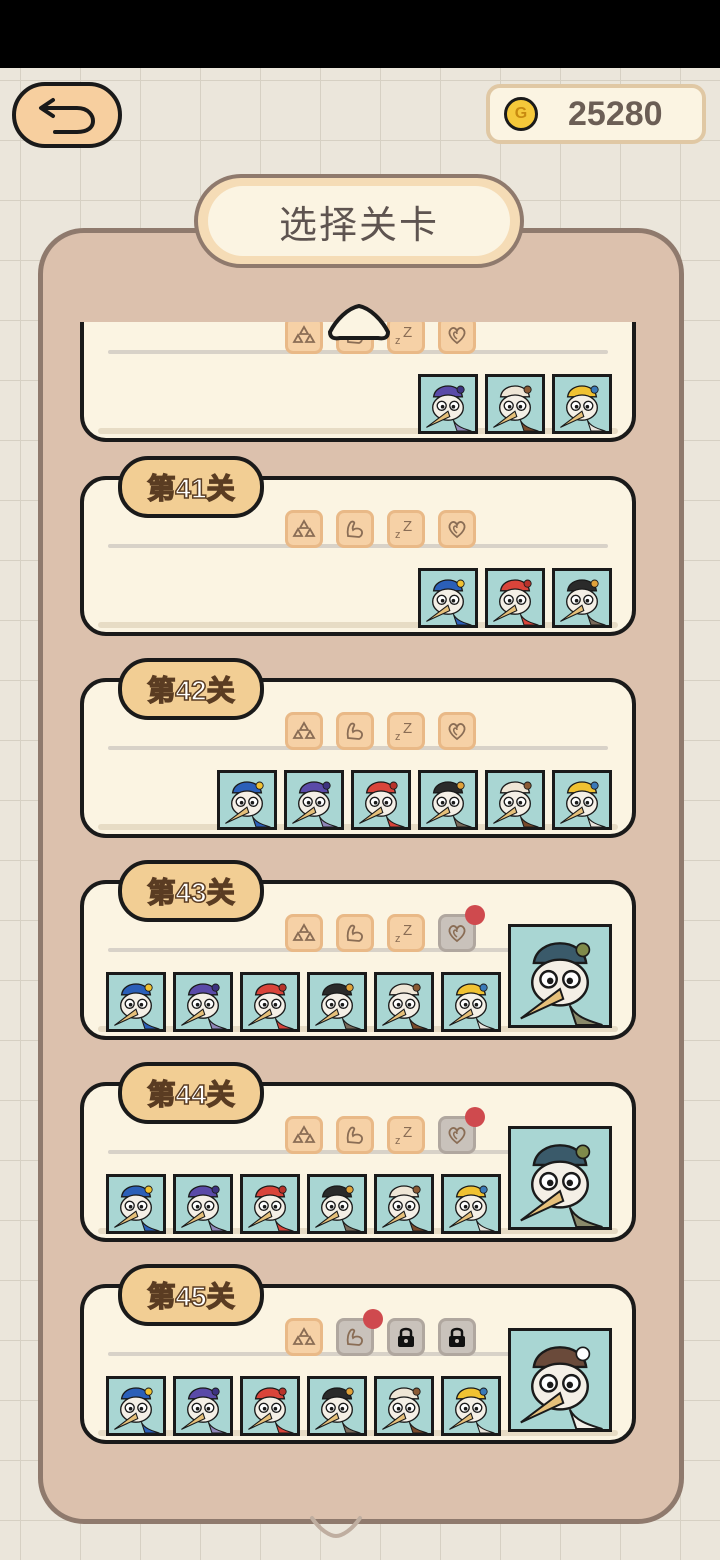 This screenshot has width=720, height=1560. I want to click on scroll-up-icon, so click(359, 322).